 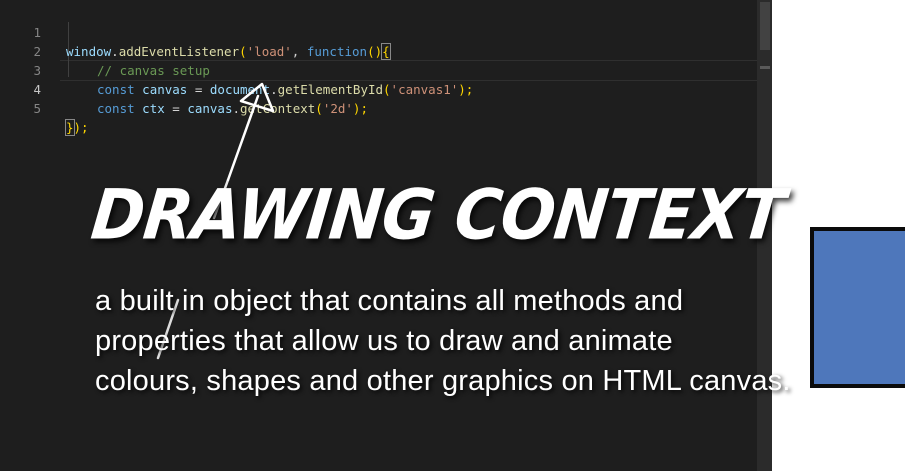 I want to click on token-brace: }, so click(x=70, y=127).